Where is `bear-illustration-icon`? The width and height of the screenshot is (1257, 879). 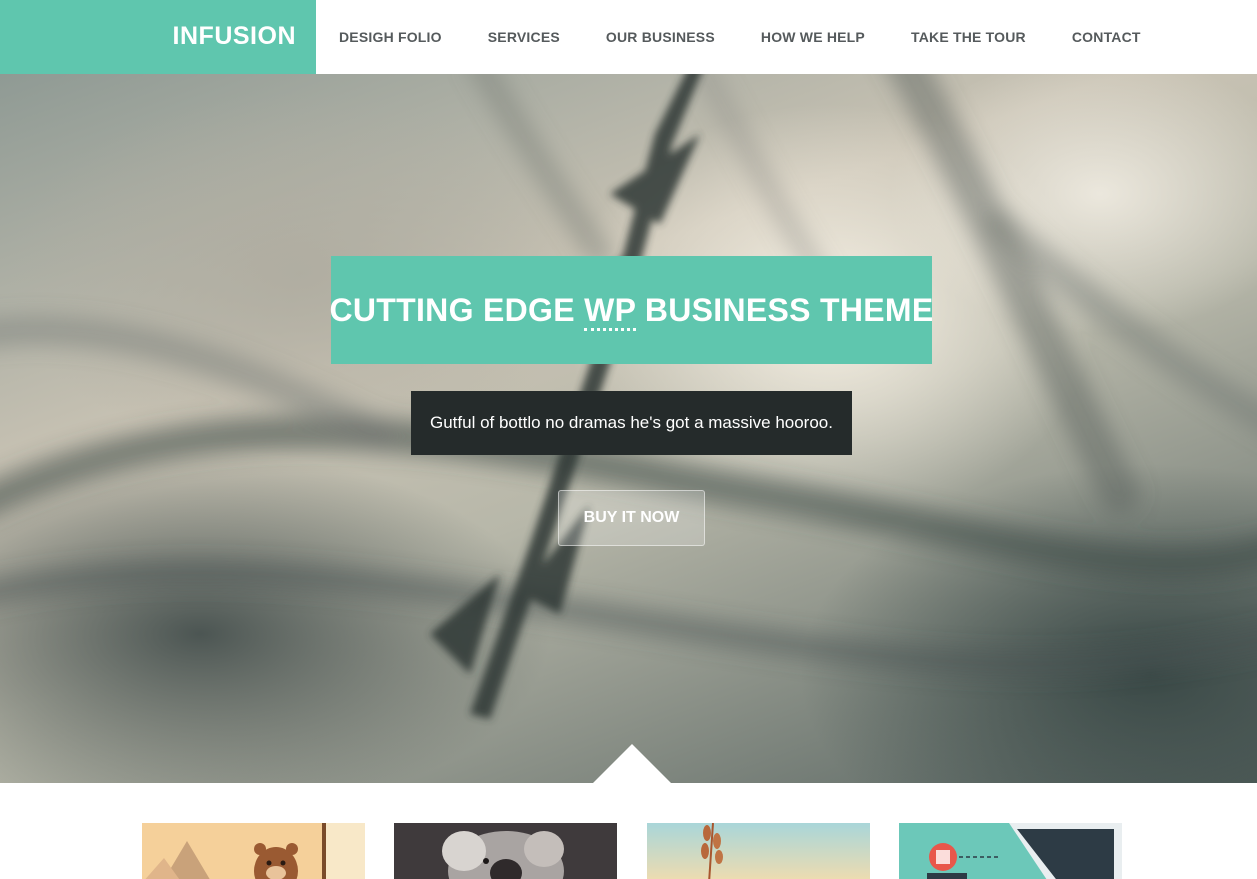 bear-illustration-icon is located at coordinates (253, 851).